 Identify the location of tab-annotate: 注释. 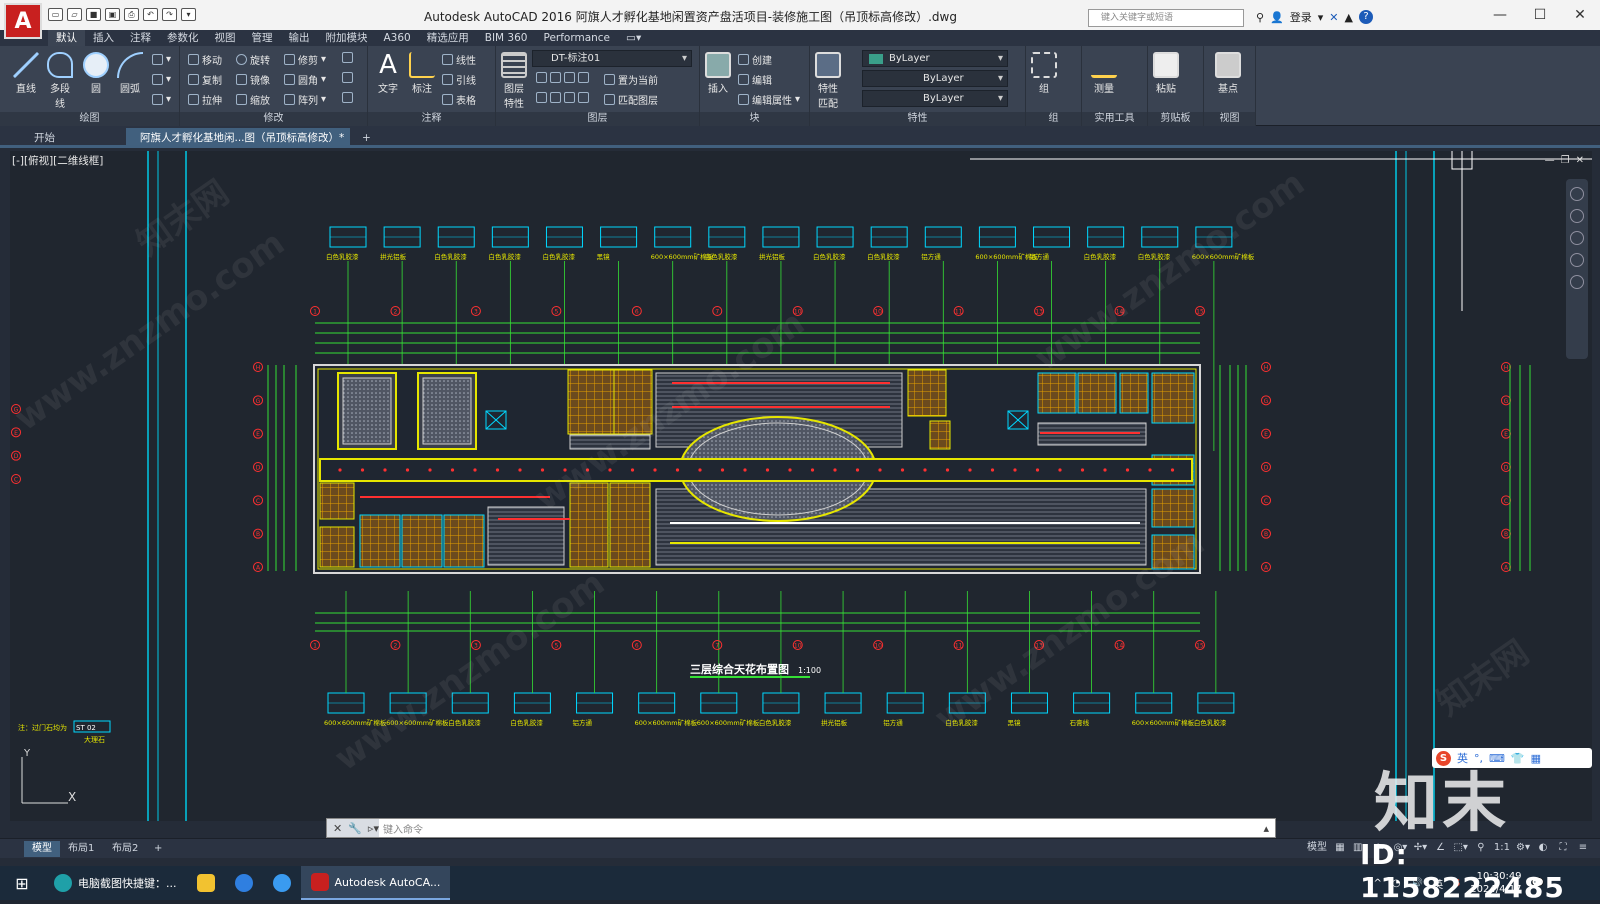
(140, 38).